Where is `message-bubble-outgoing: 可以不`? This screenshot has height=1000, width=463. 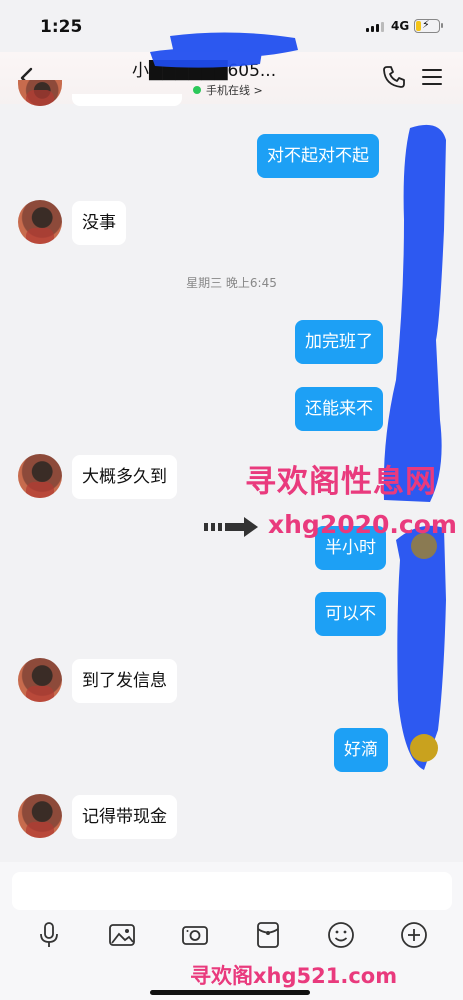 message-bubble-outgoing: 可以不 is located at coordinates (350, 614).